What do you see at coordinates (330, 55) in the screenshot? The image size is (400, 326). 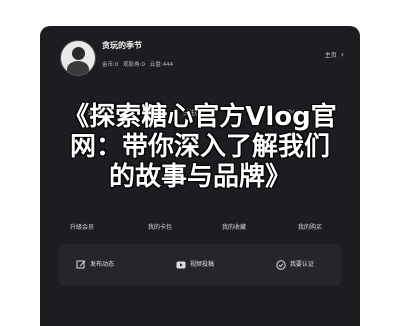 I see `homepage-label: 主页` at bounding box center [330, 55].